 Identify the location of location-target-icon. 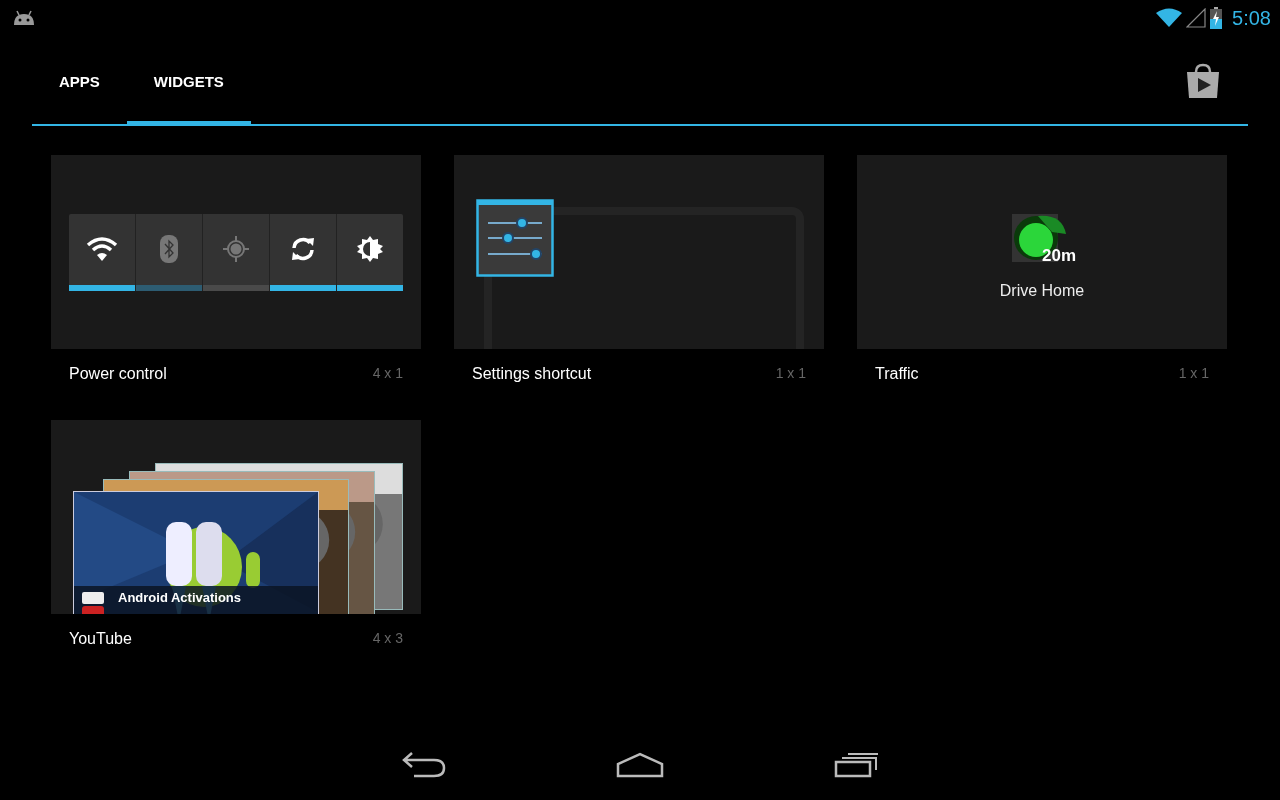
(236, 249).